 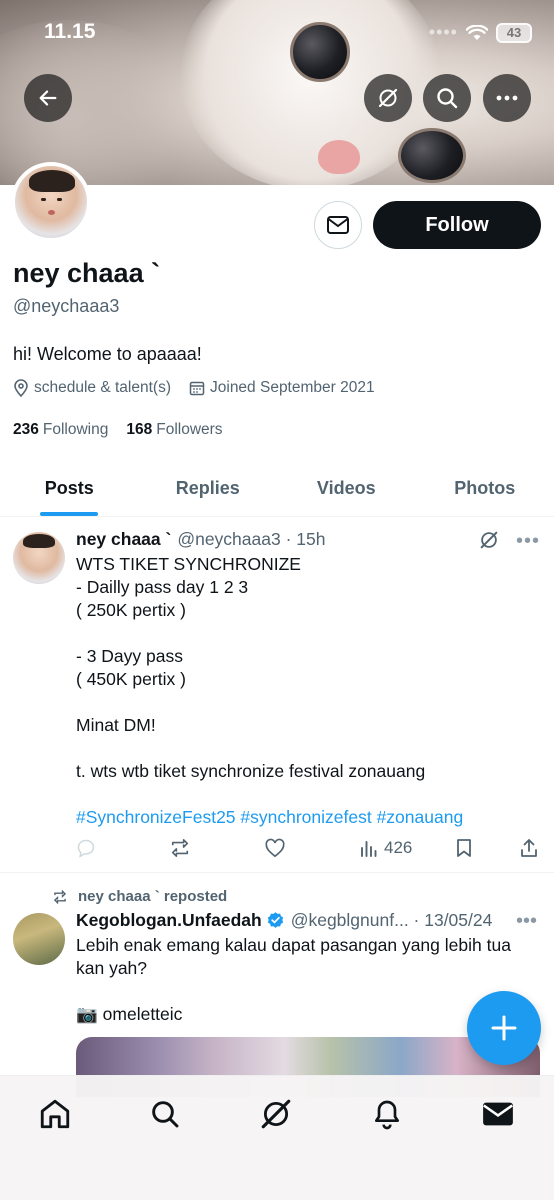 What do you see at coordinates (60, 430) in the screenshot?
I see `following-link: 236 Following` at bounding box center [60, 430].